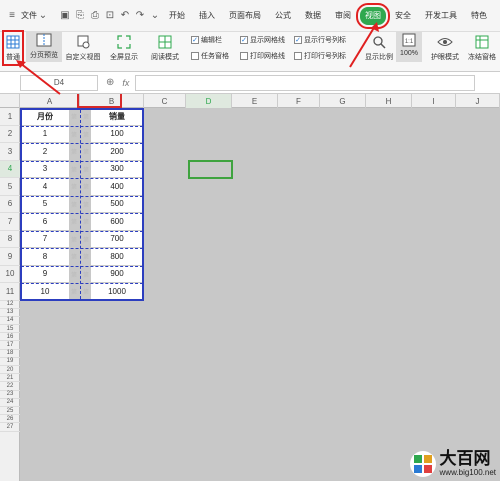  Describe the element at coordinates (10, 204) in the screenshot. I see `row-header-6: 6` at that location.